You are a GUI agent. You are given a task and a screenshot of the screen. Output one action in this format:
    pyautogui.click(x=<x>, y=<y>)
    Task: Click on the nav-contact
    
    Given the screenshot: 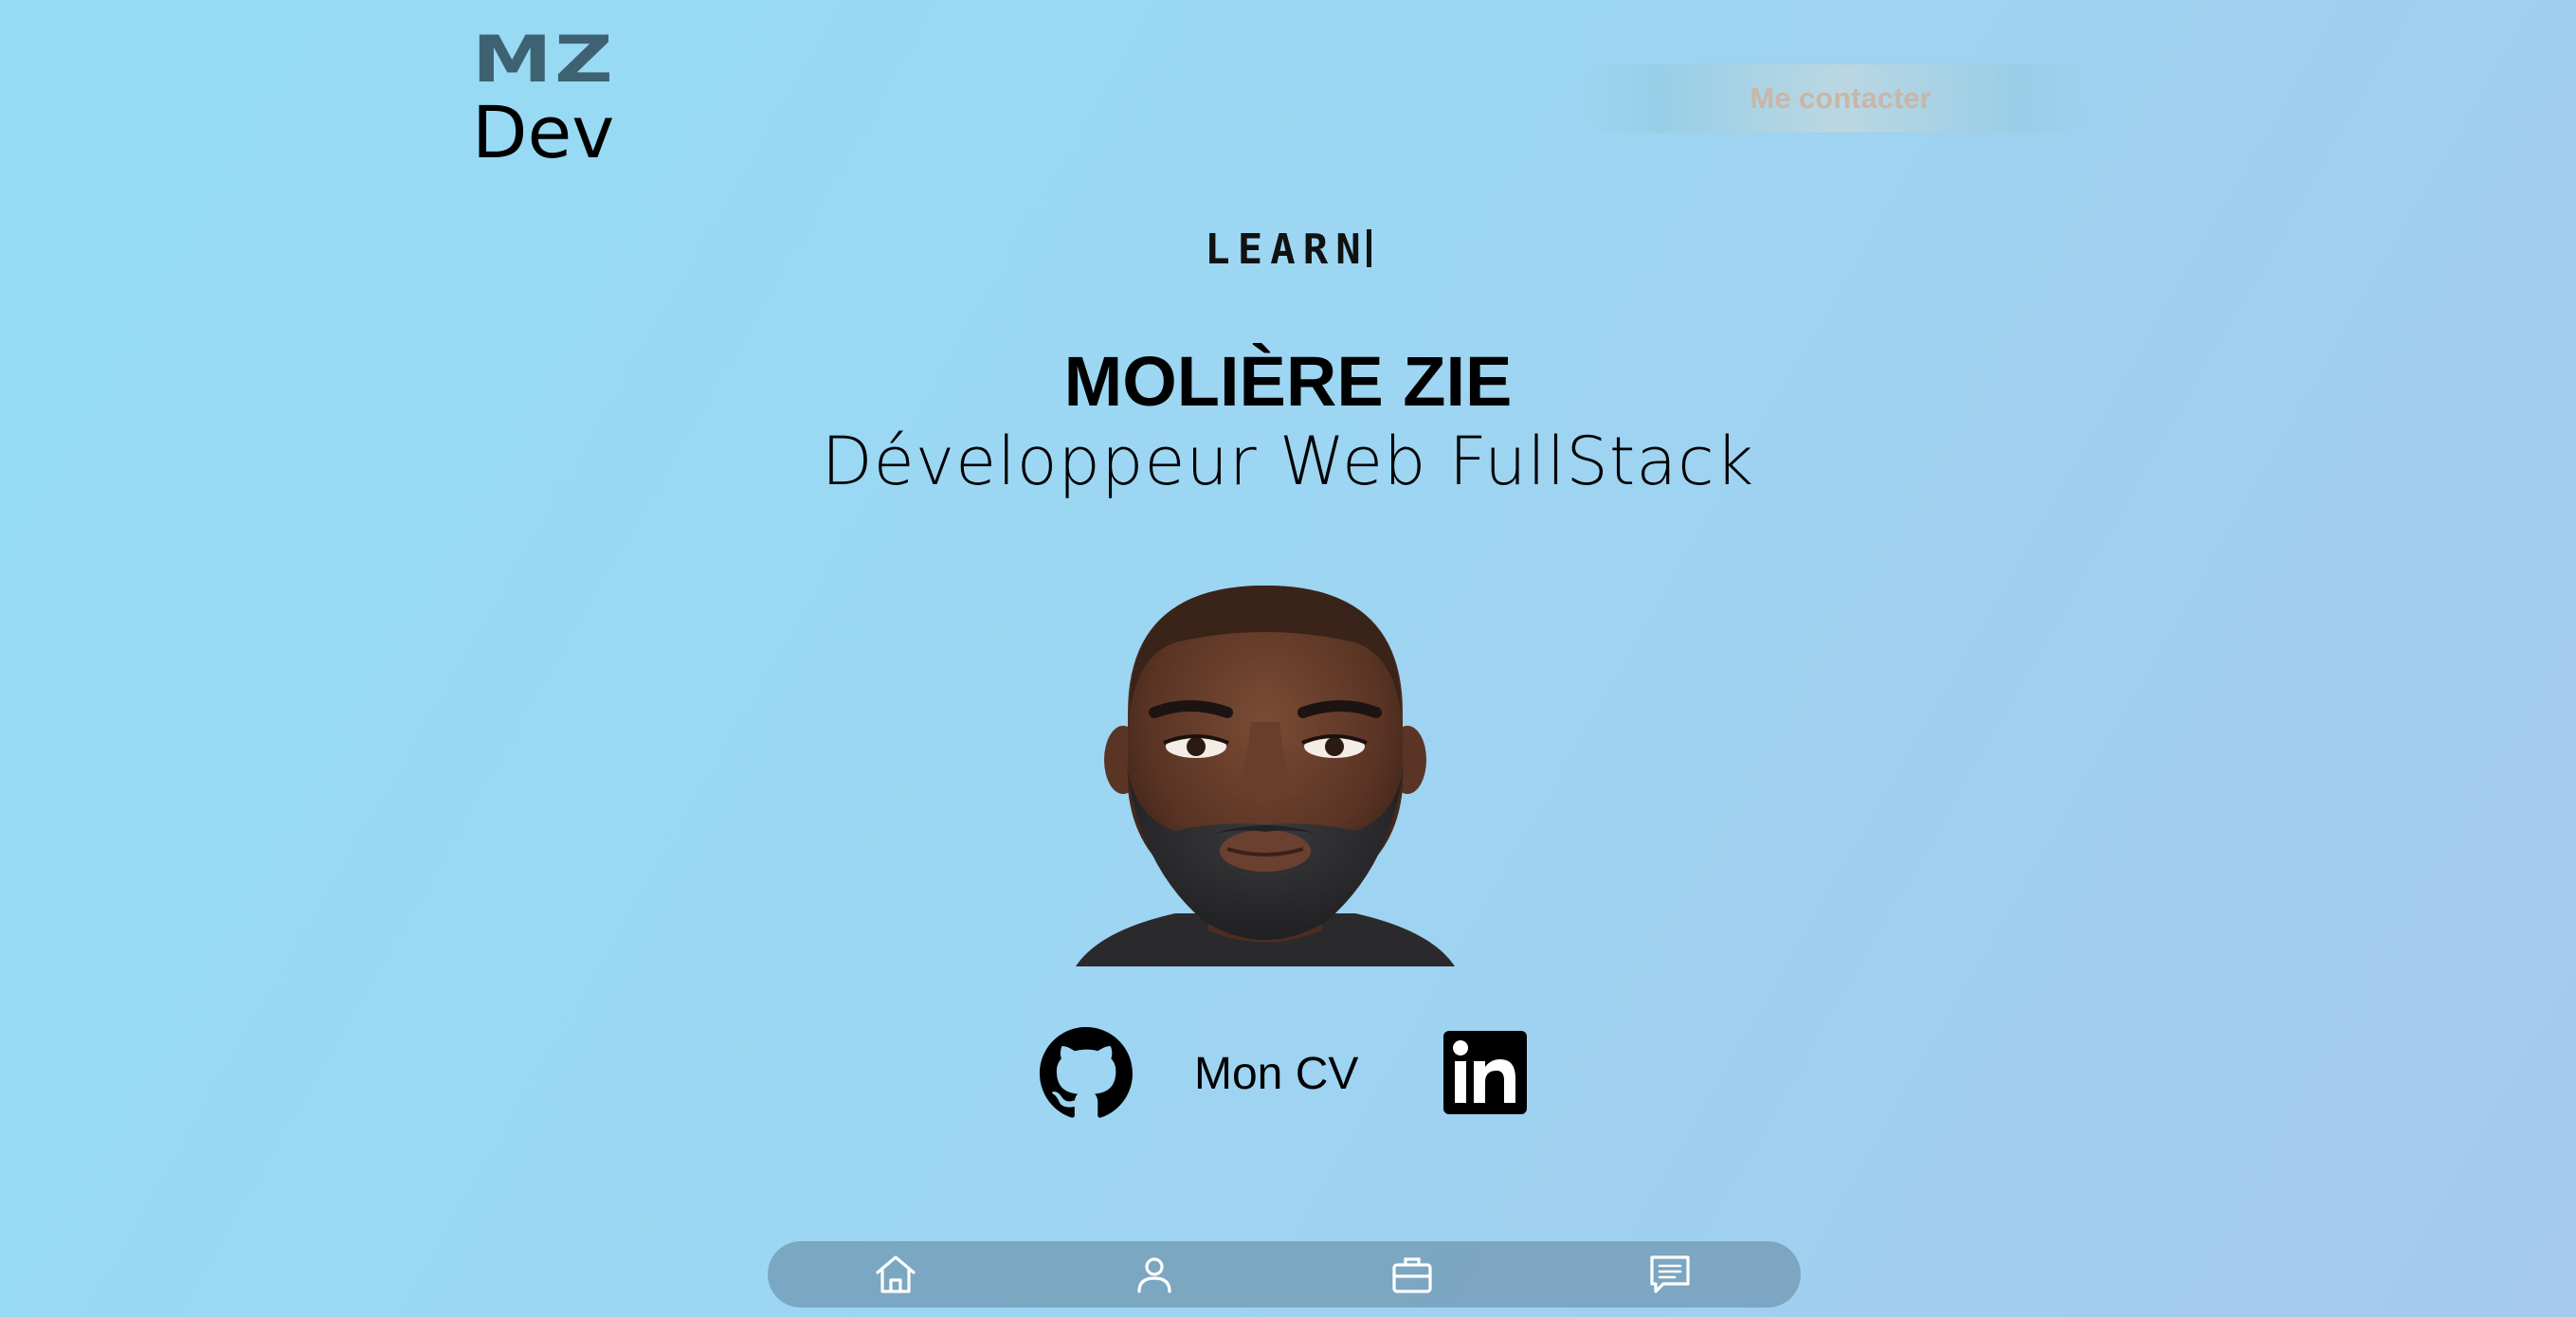 What is the action you would take?
    pyautogui.click(x=1670, y=1274)
    